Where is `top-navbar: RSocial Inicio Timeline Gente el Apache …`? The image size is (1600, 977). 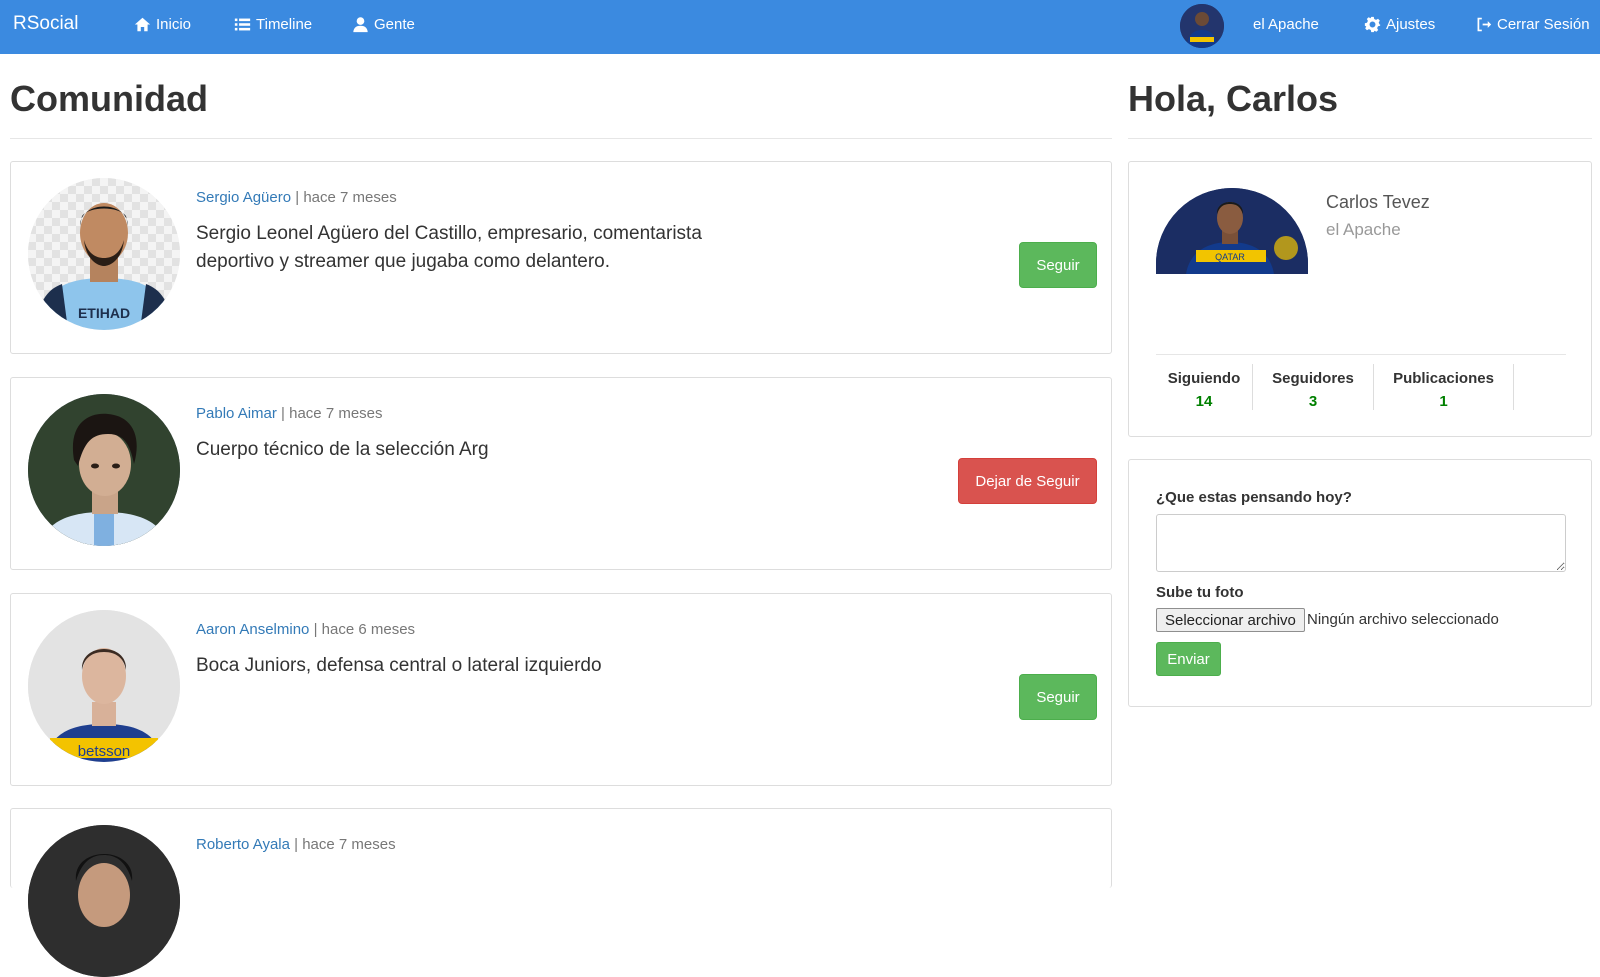
top-navbar: RSocial Inicio Timeline Gente el Apache … is located at coordinates (800, 27).